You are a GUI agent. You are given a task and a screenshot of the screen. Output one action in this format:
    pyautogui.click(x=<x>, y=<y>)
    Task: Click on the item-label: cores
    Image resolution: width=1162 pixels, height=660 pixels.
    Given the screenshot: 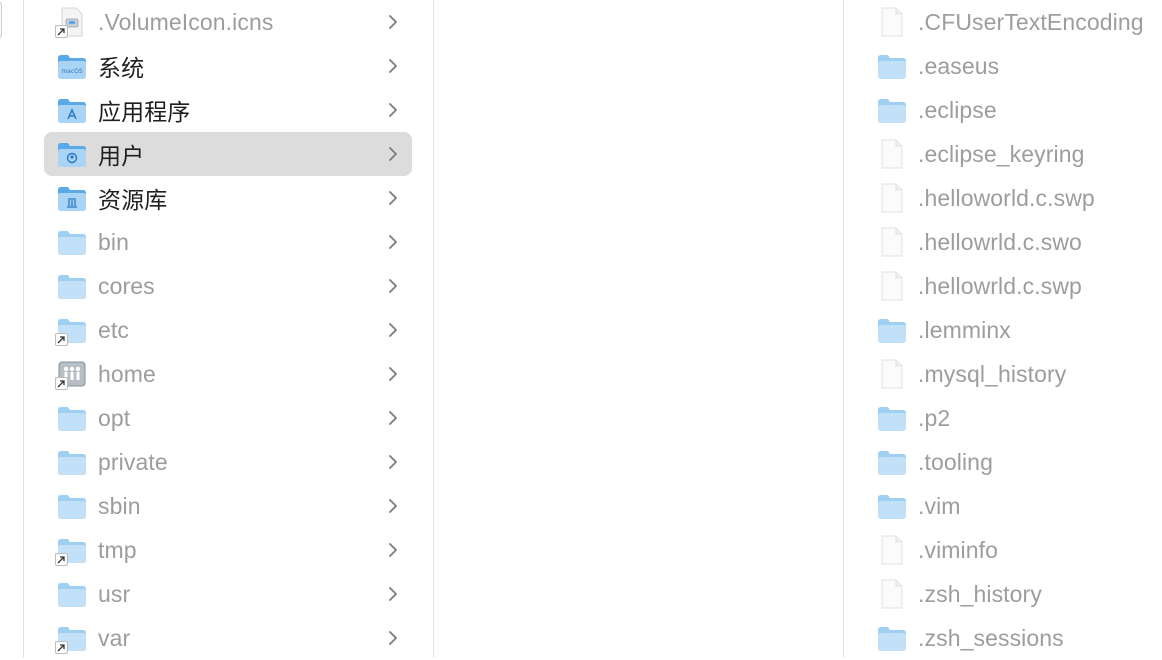 What is the action you would take?
    pyautogui.click(x=126, y=285)
    